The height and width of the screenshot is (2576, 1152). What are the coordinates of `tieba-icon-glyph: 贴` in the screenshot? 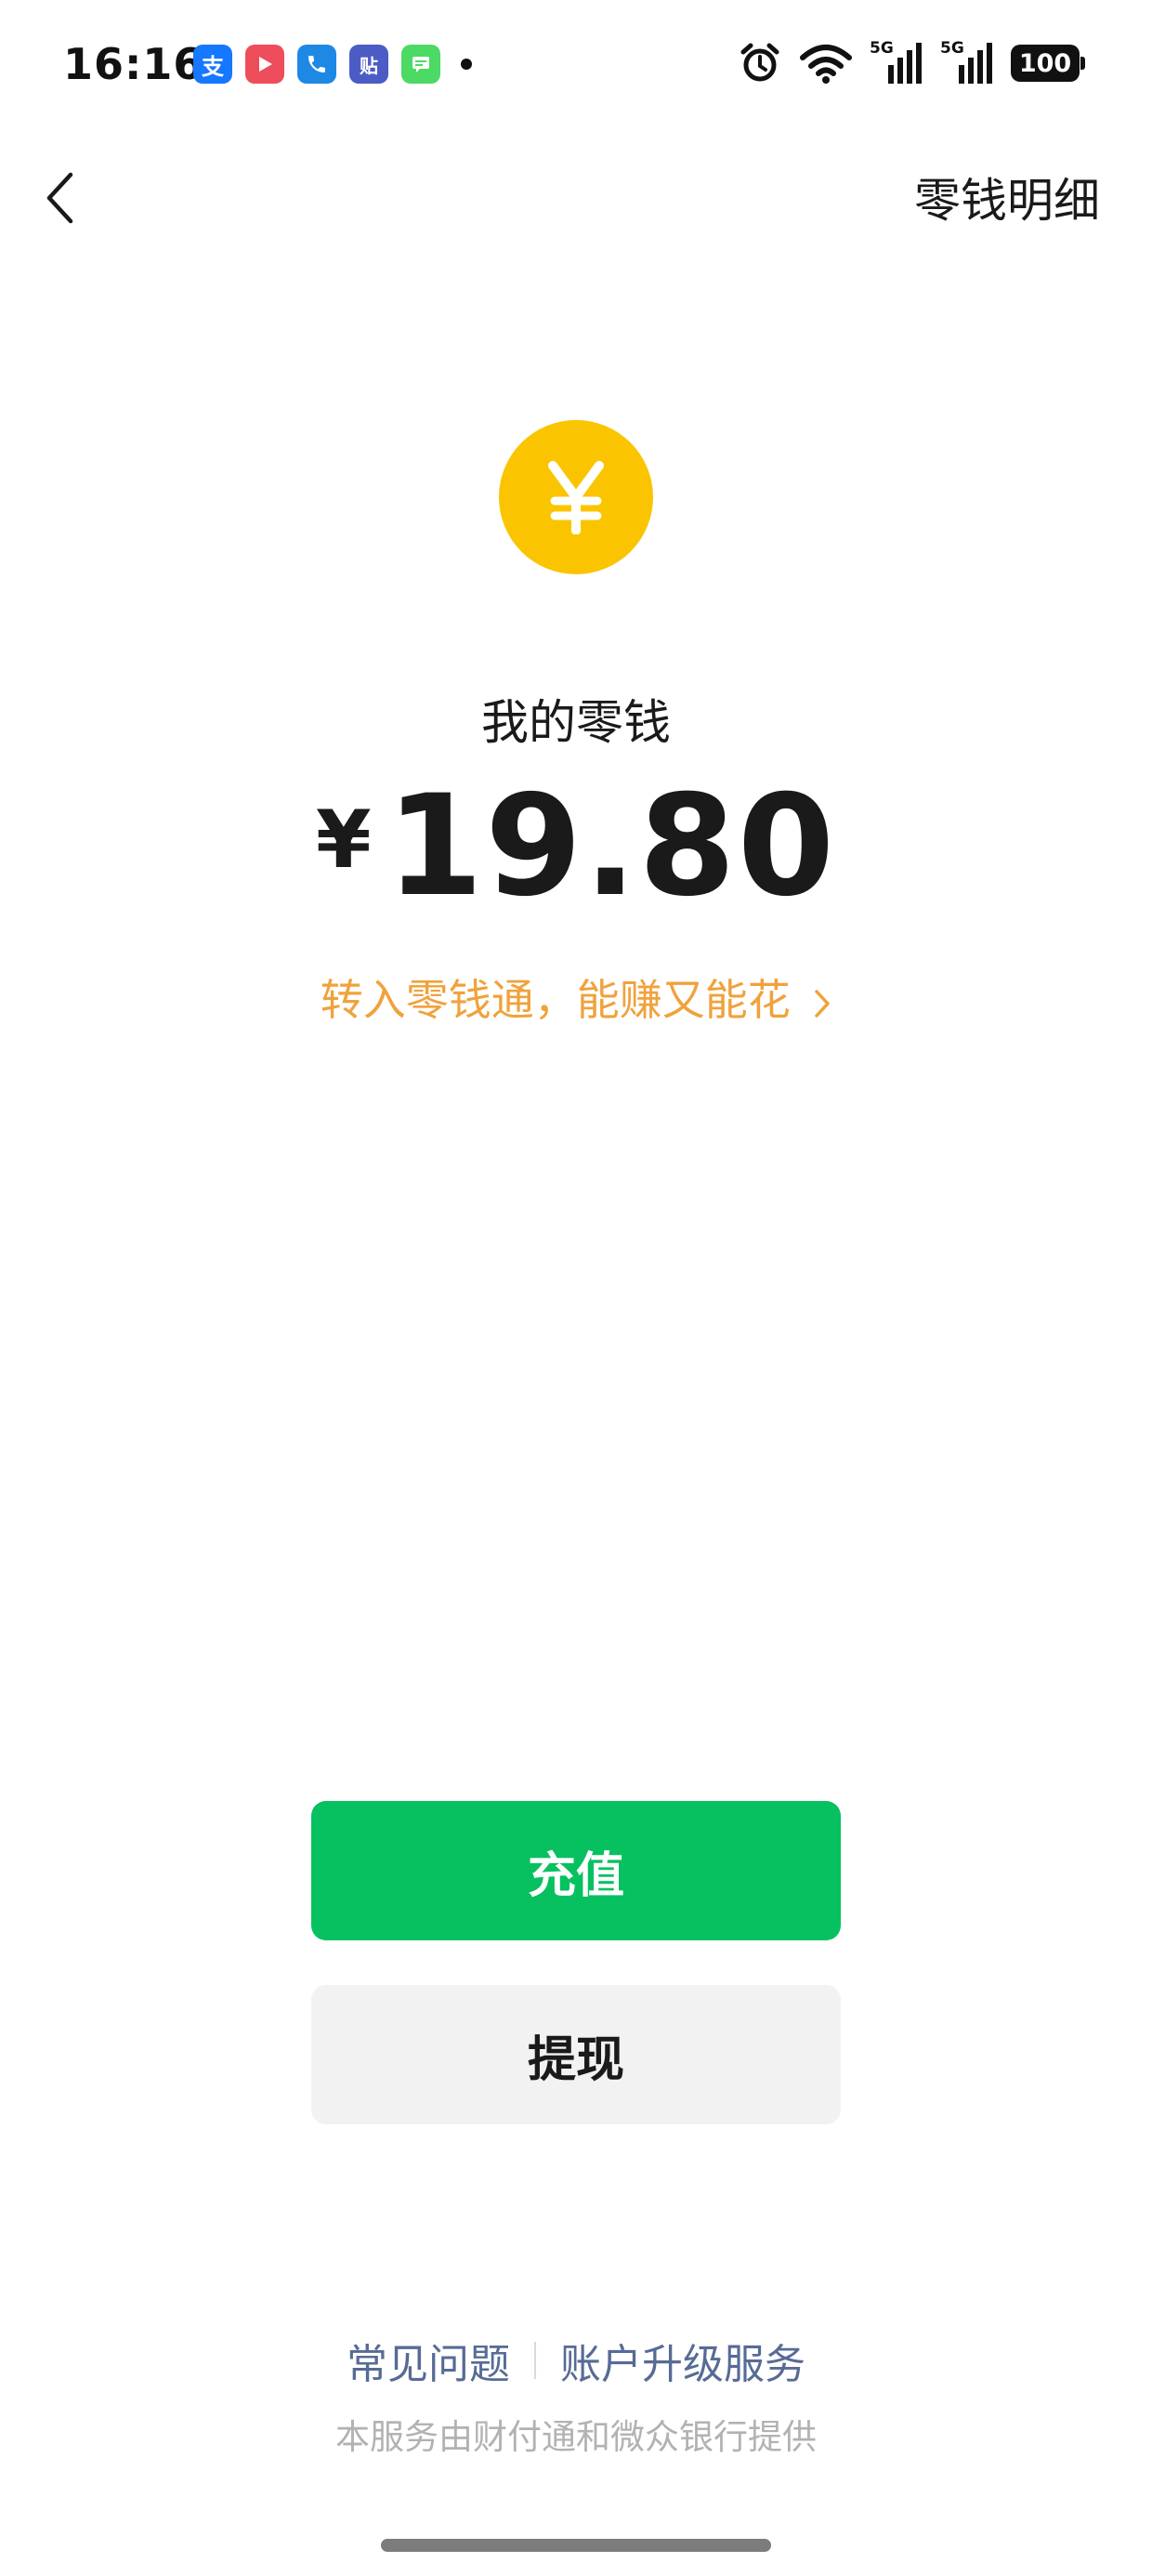 It's located at (369, 65).